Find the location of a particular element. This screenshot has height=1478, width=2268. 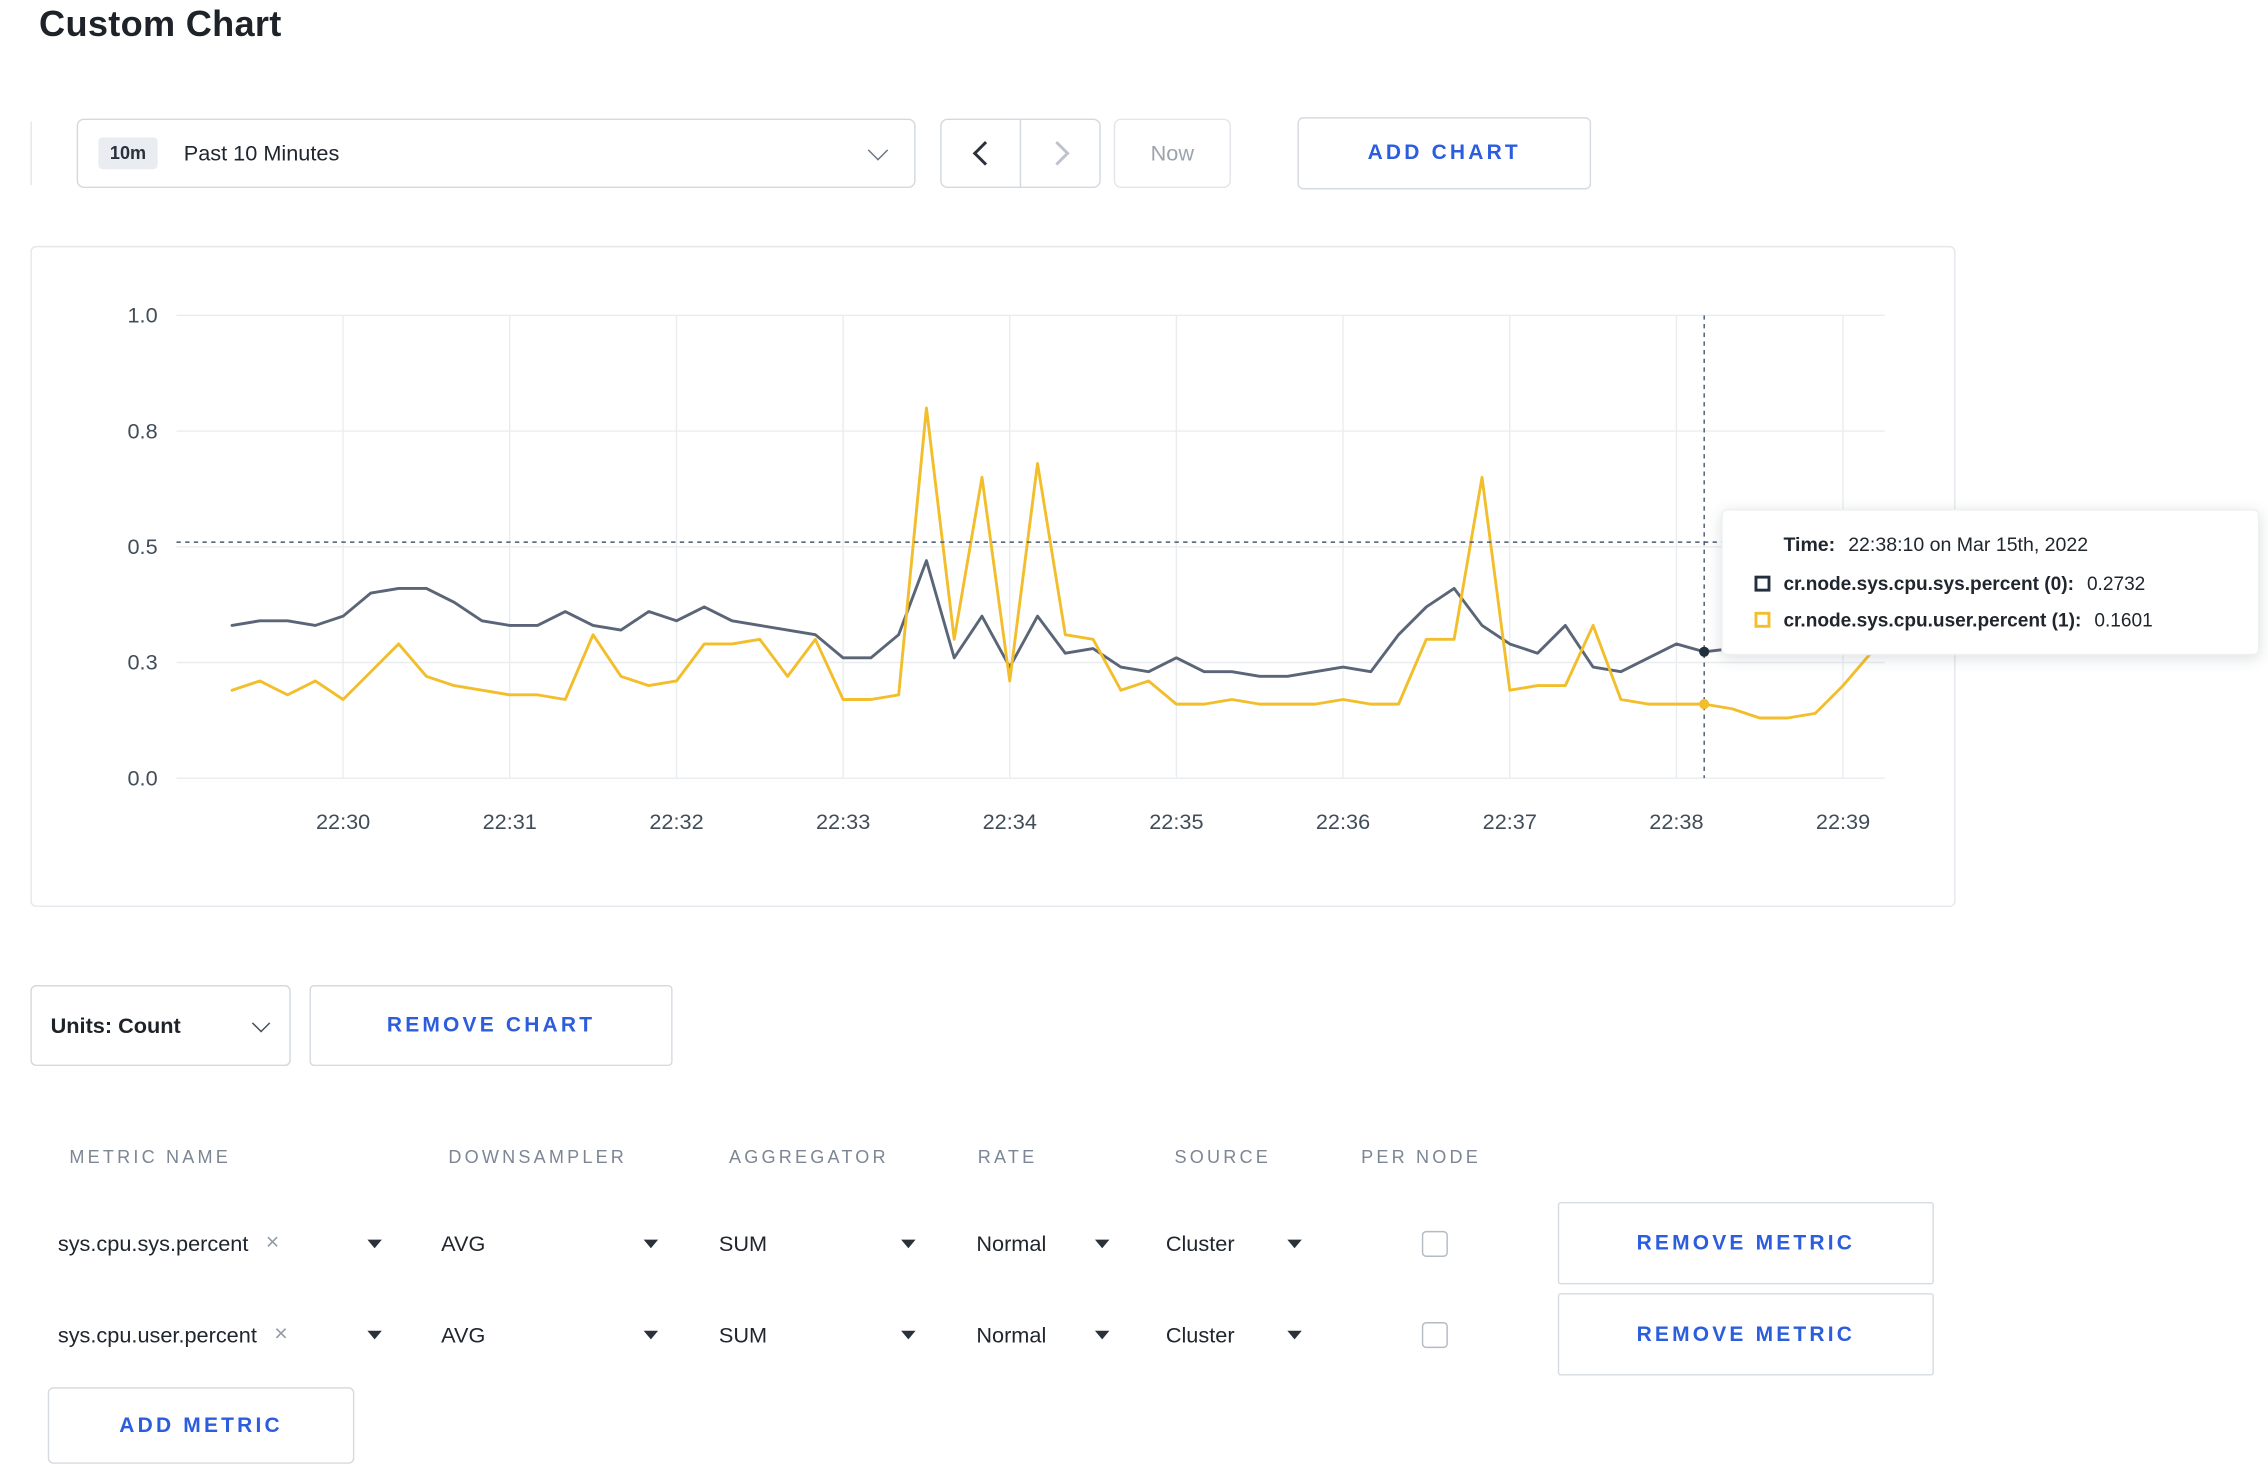

svg-text: 22:32 is located at coordinates (676, 821).